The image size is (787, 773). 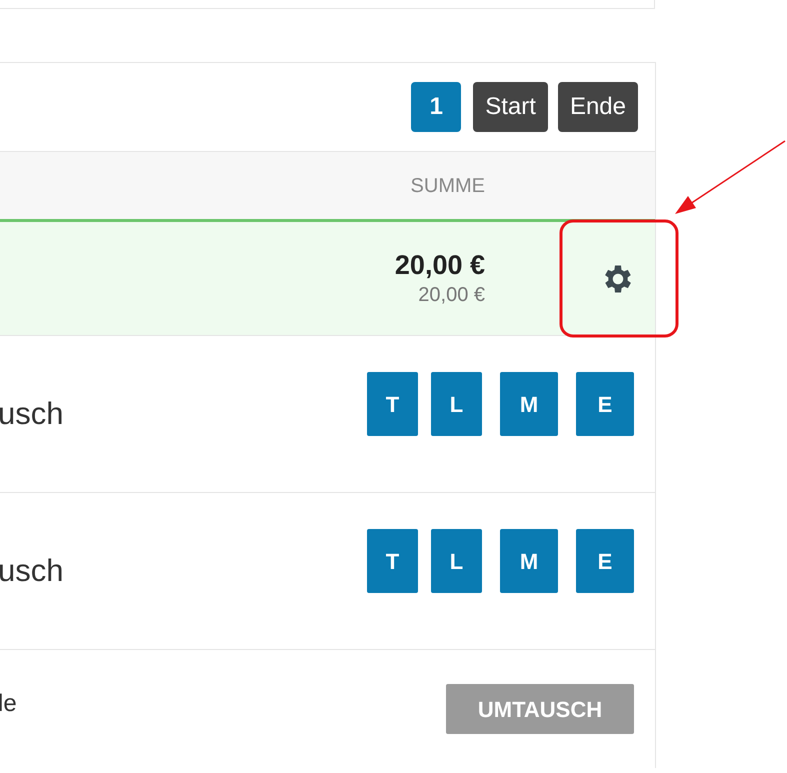 What do you see at coordinates (436, 107) in the screenshot?
I see `page-button: 1` at bounding box center [436, 107].